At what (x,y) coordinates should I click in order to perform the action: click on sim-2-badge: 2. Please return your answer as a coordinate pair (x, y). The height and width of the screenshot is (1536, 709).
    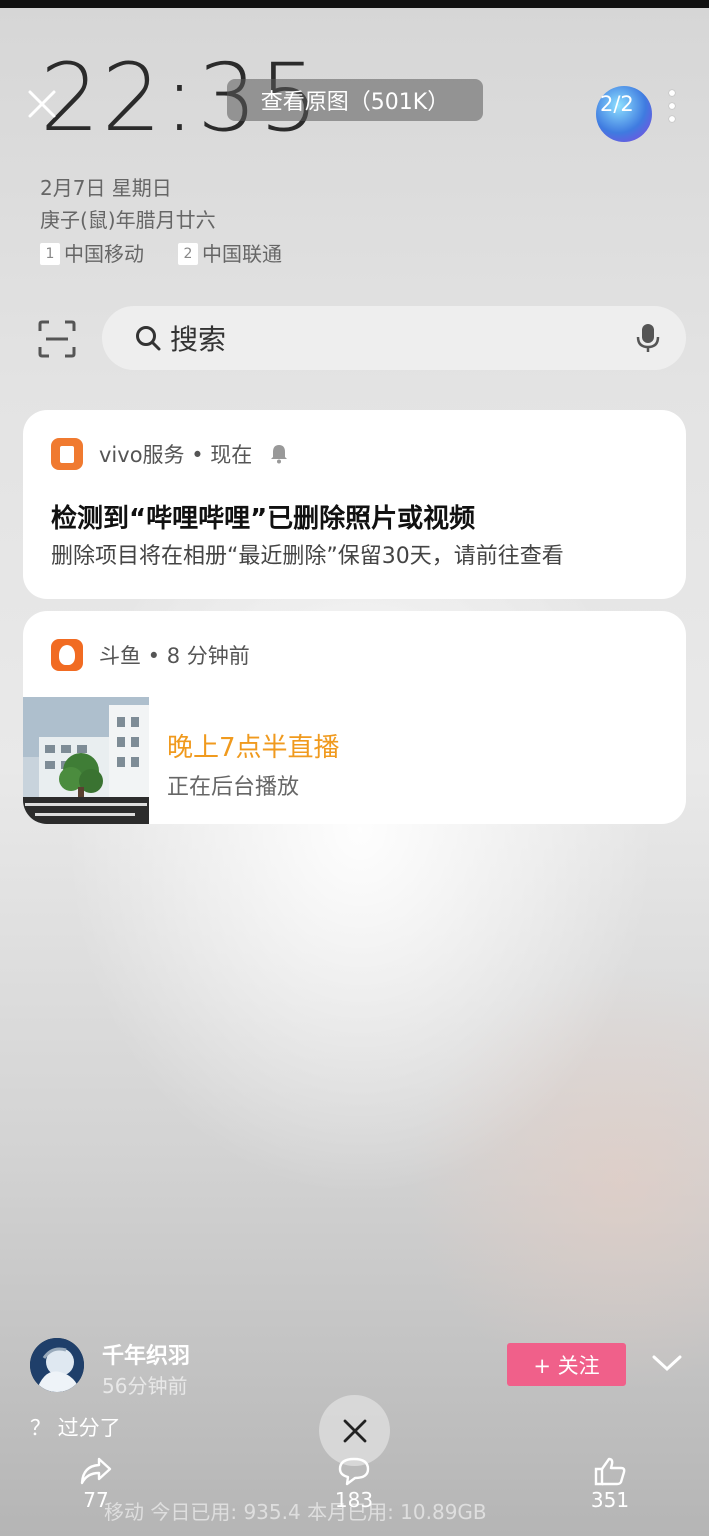
    Looking at the image, I should click on (188, 254).